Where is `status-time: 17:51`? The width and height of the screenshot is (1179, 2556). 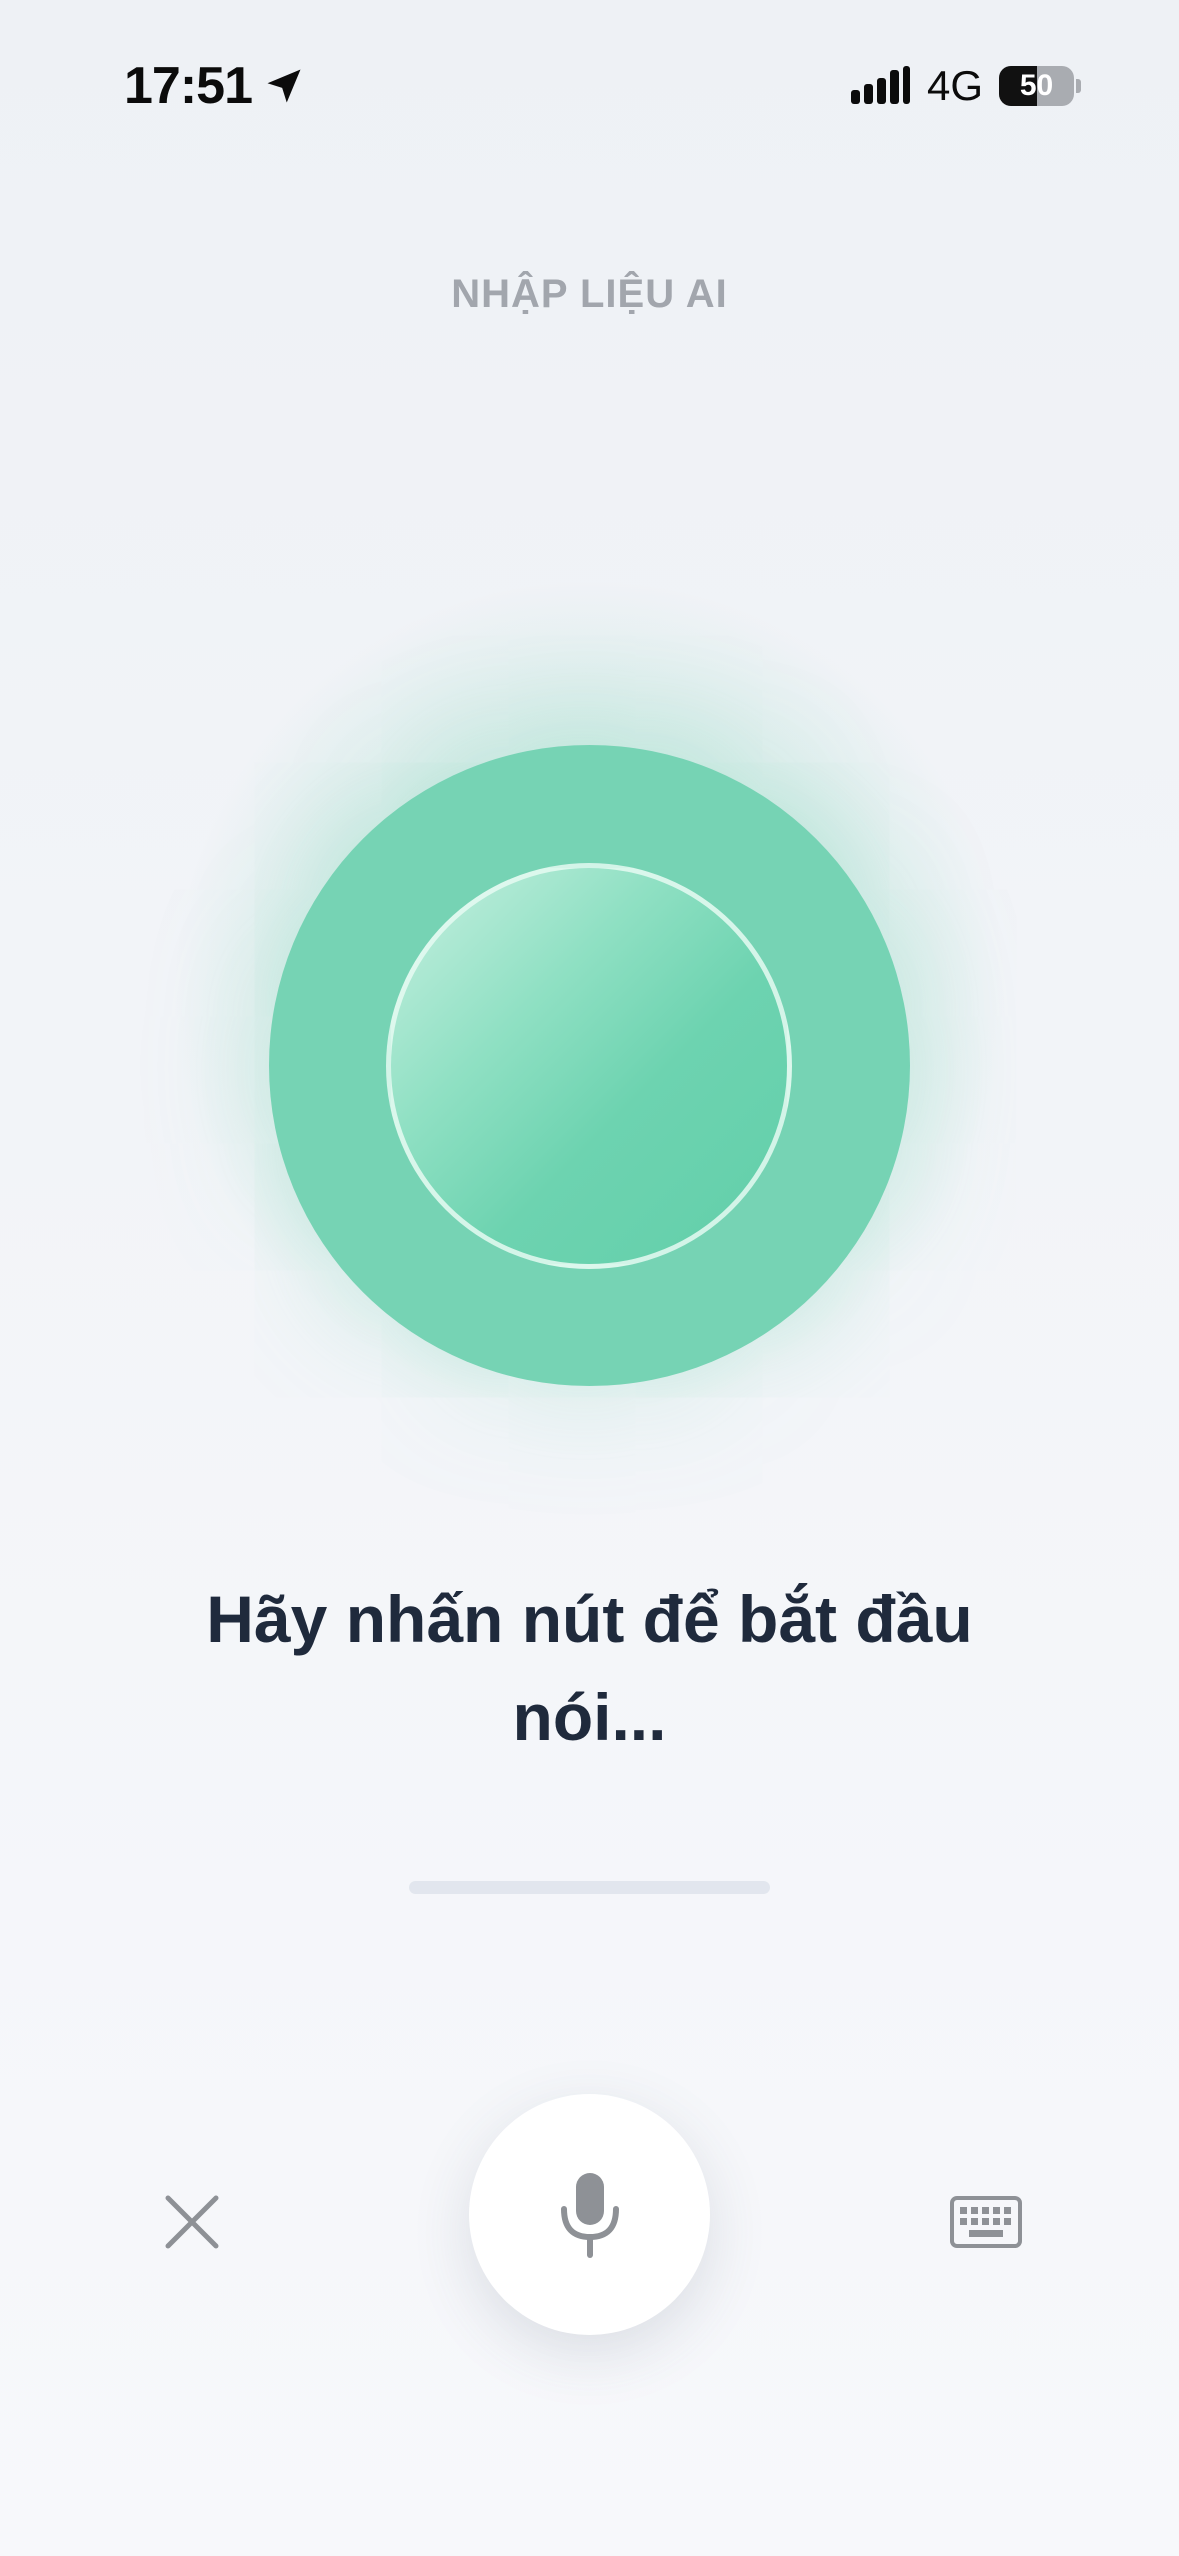 status-time: 17:51 is located at coordinates (215, 86).